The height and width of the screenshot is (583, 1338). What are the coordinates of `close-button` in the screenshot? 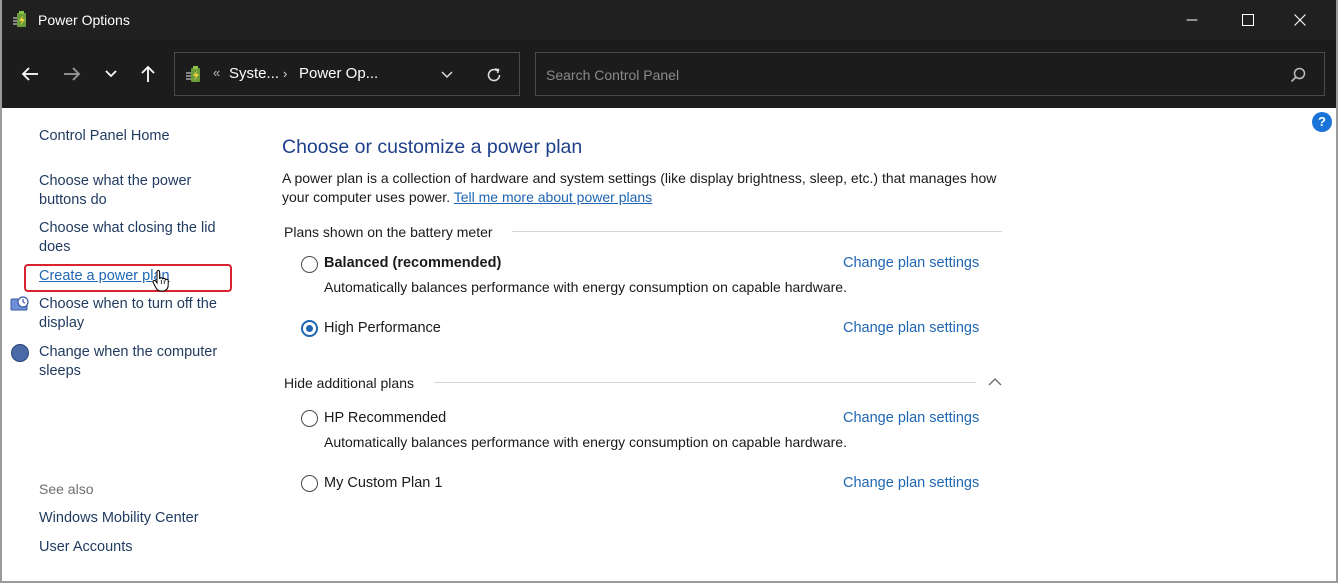 It's located at (1300, 20).